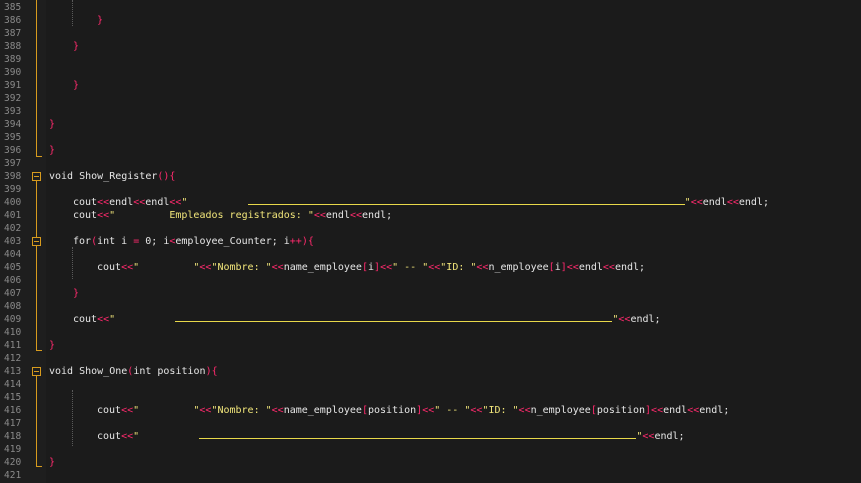  Describe the element at coordinates (82, 241) in the screenshot. I see `code-token: for` at that location.